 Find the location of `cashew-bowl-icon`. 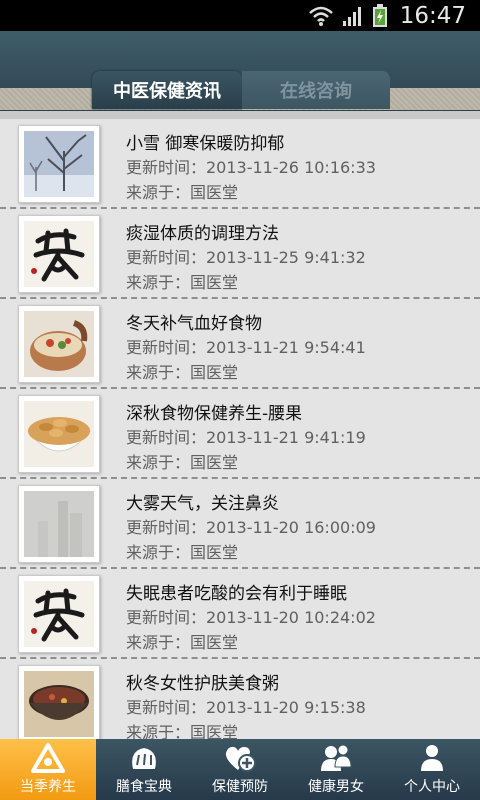

cashew-bowl-icon is located at coordinates (59, 434).